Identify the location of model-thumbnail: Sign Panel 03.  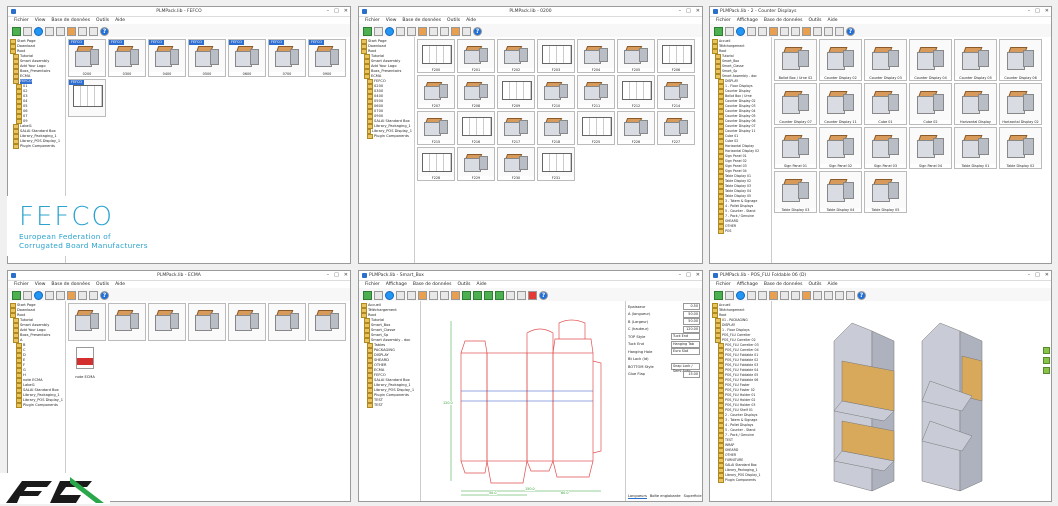
(885, 148).